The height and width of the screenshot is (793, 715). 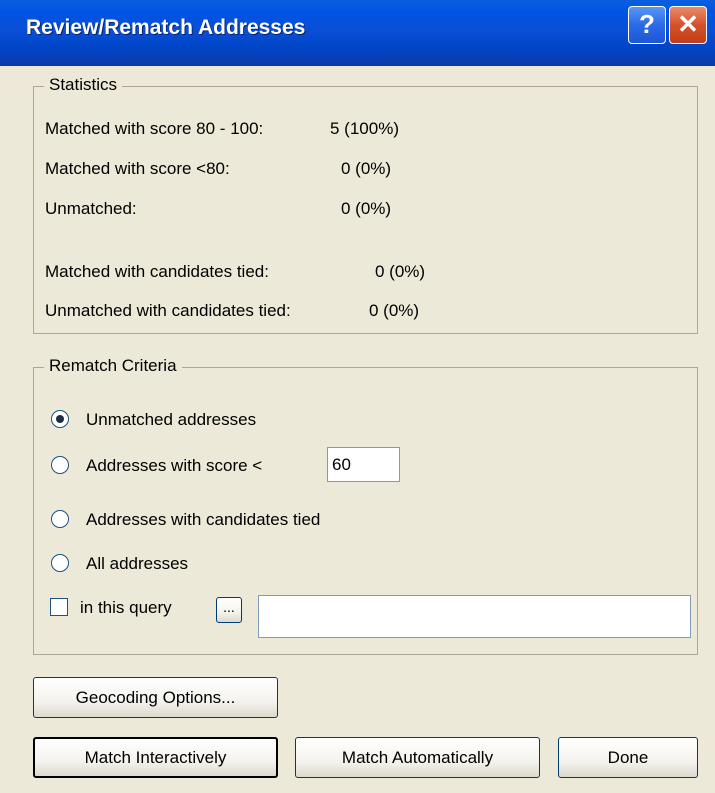 I want to click on stat-label-unmatched: Unmatched:, so click(x=91, y=208).